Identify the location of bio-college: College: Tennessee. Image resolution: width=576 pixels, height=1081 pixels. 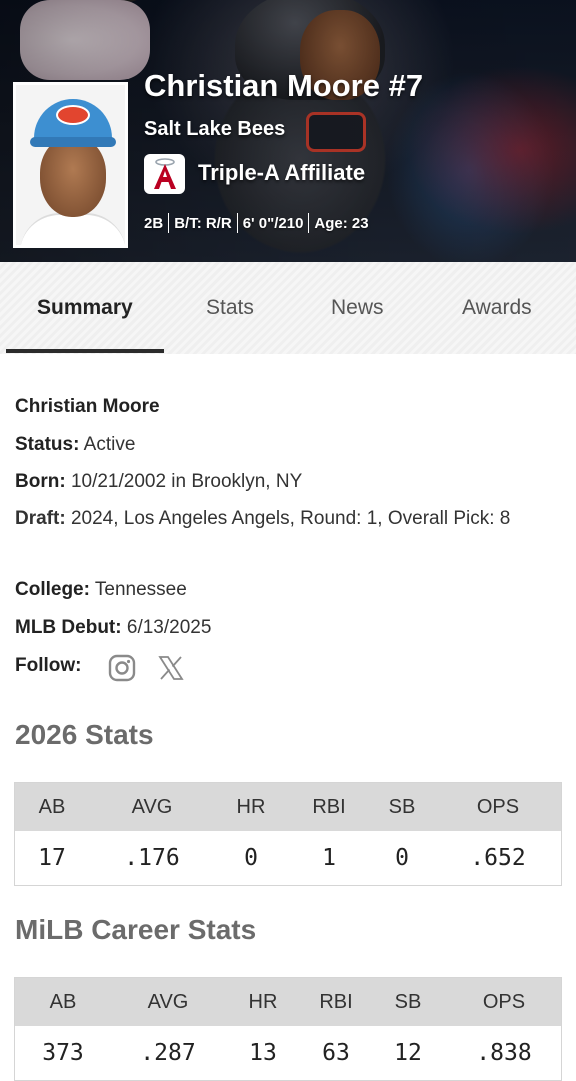
(101, 589).